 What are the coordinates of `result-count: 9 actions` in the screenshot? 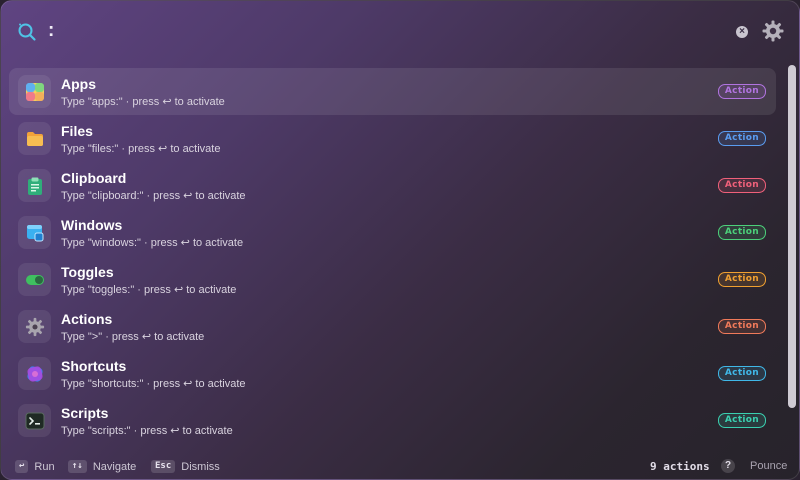 It's located at (680, 466).